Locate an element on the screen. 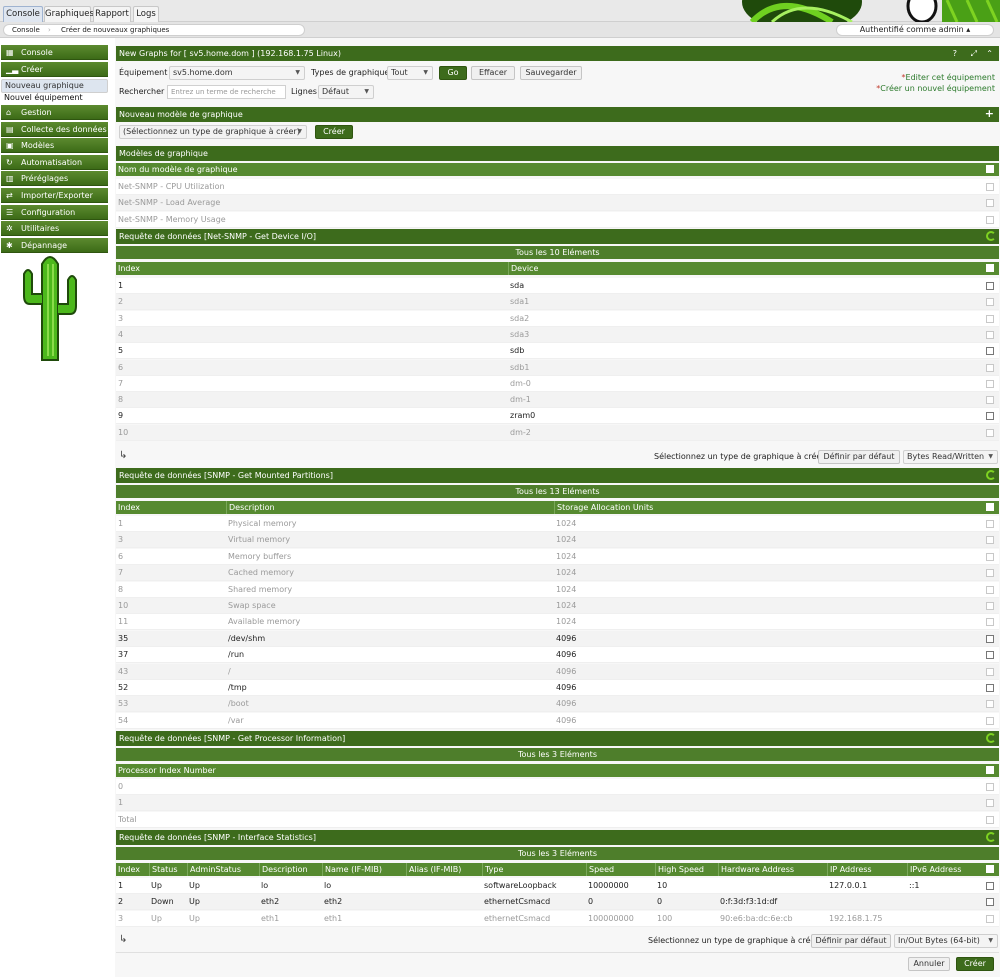 The image size is (1000, 977). table-row: Net-SNMP - Load Average is located at coordinates (557, 203).